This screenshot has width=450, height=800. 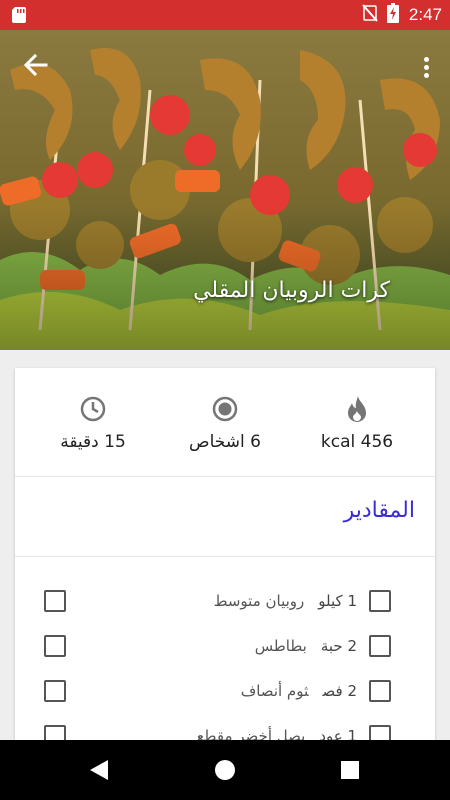 What do you see at coordinates (225, 409) in the screenshot?
I see `radio-target-icon` at bounding box center [225, 409].